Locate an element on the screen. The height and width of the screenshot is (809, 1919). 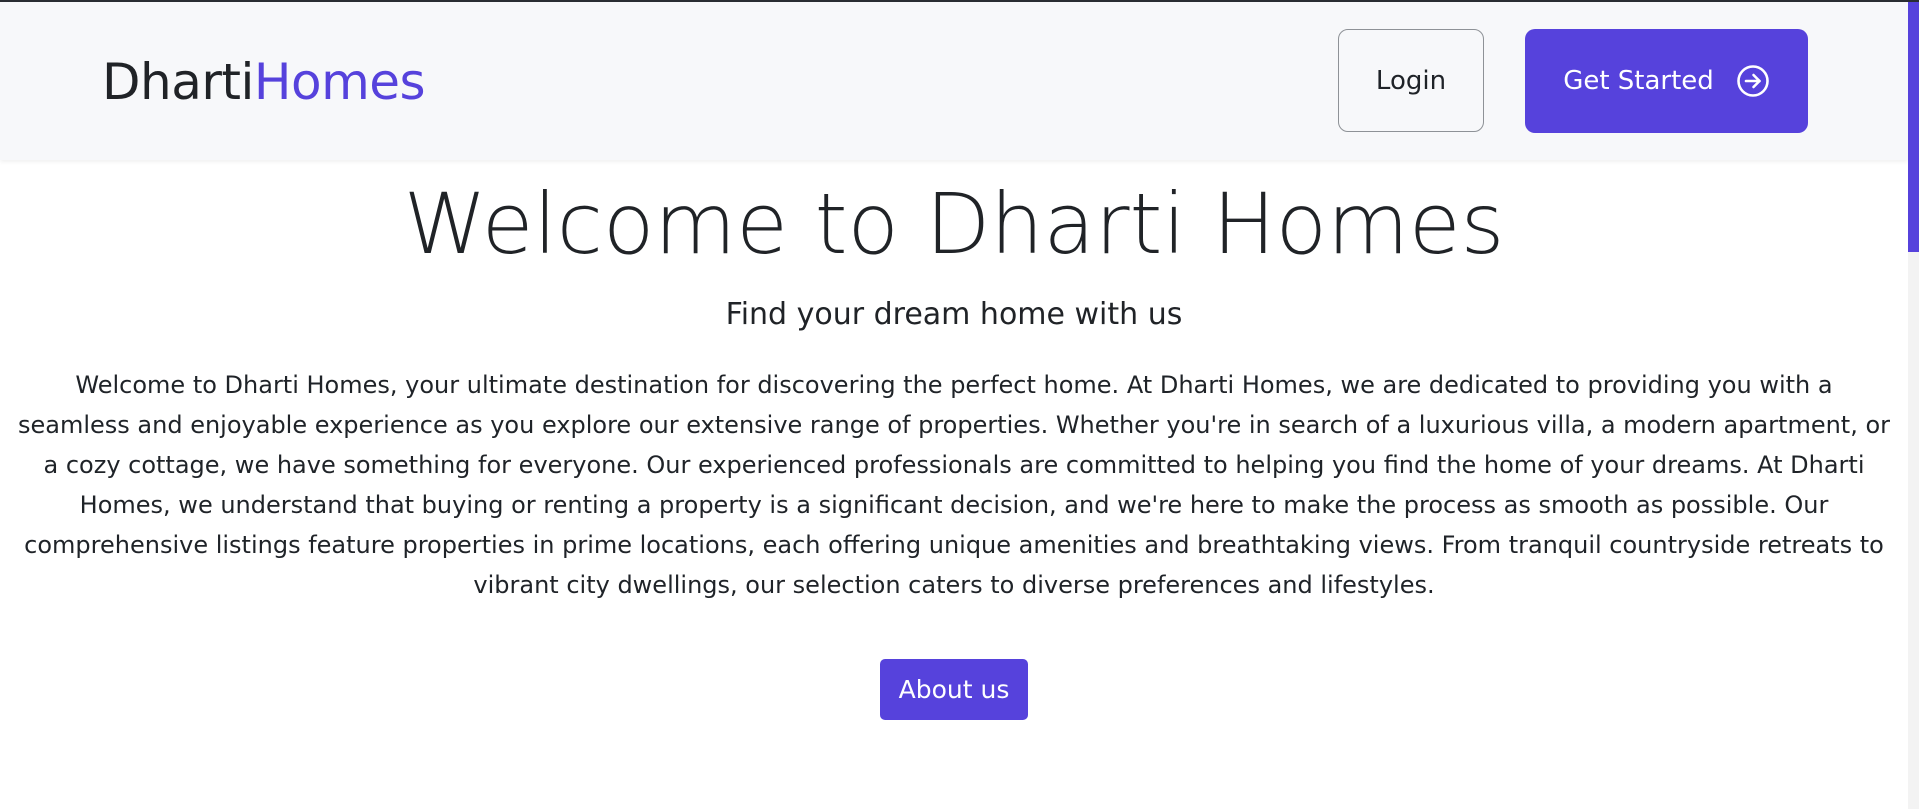
scrollbar-thumb is located at coordinates (1913, 127).